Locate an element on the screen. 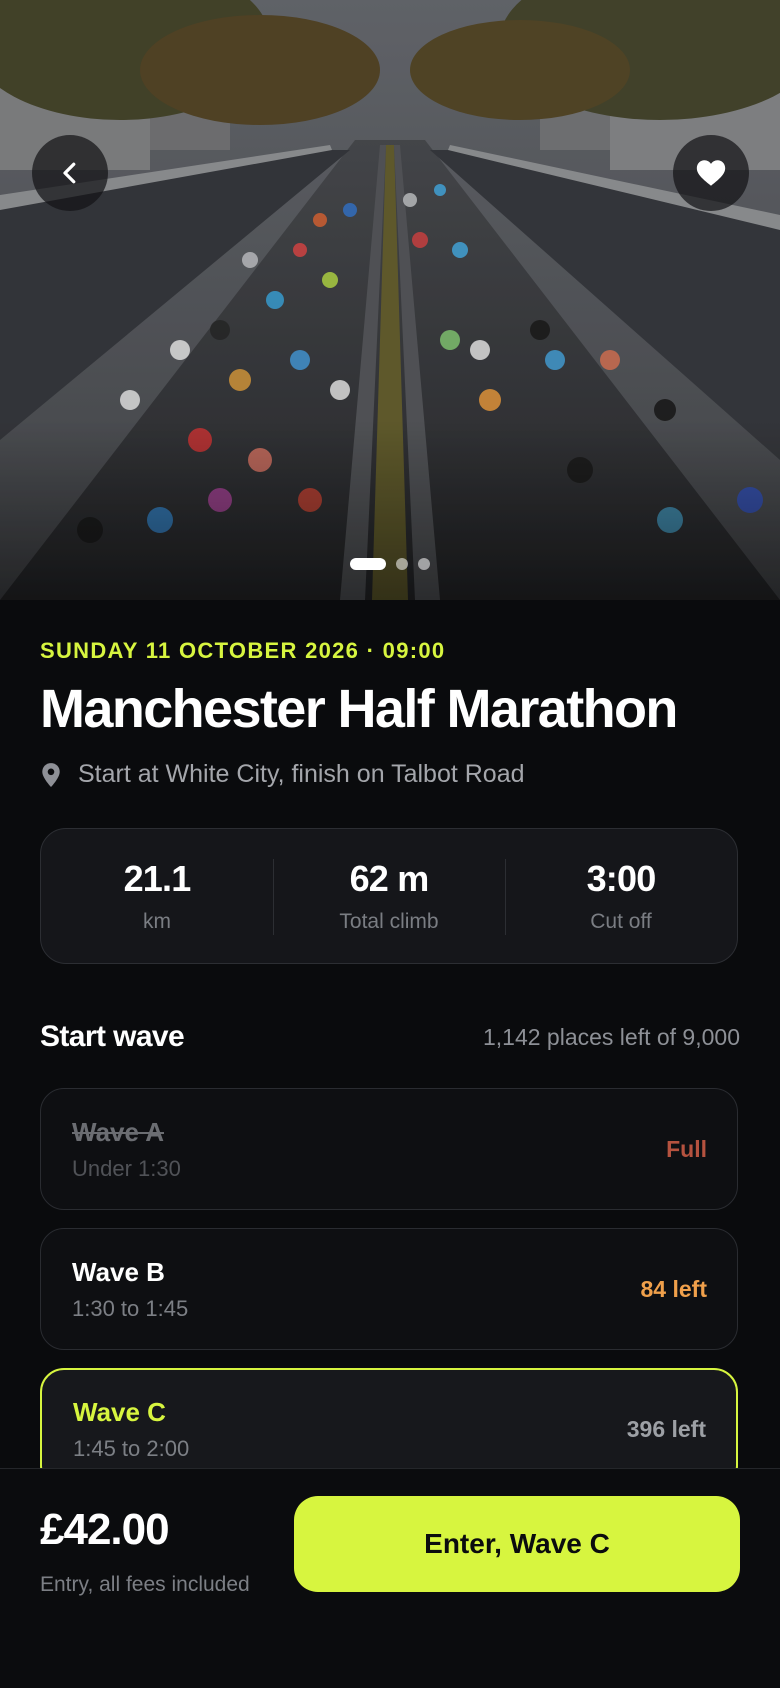 This screenshot has width=780, height=1688. stat-distance: 21.1 km is located at coordinates (157, 896).